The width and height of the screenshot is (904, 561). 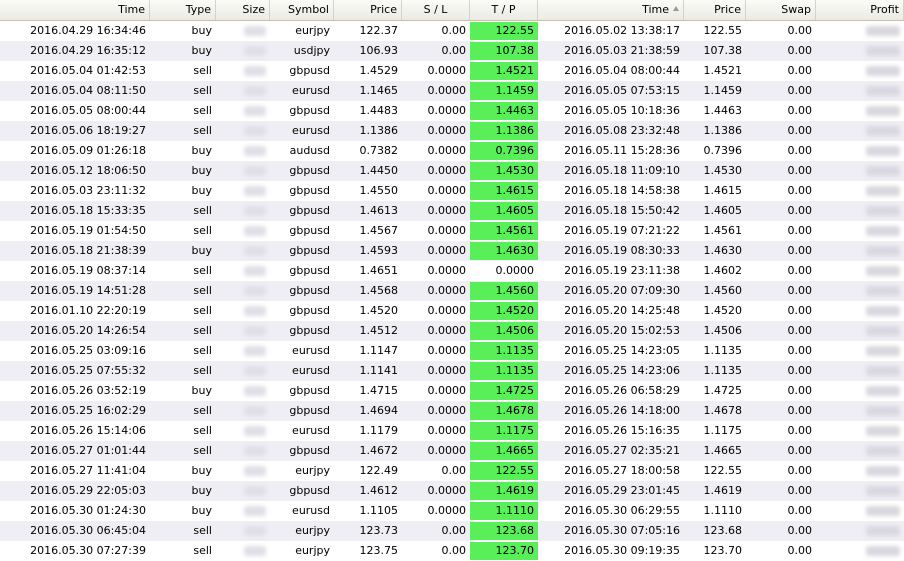 I want to click on cell-close-time: 2016.05.18 14:58:38, so click(x=622, y=190).